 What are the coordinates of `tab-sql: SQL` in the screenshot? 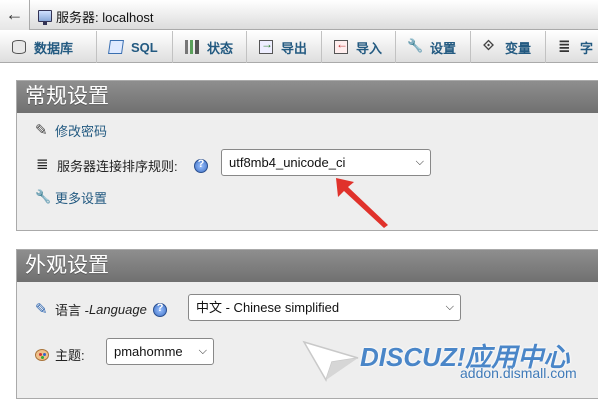 It's located at (135, 47).